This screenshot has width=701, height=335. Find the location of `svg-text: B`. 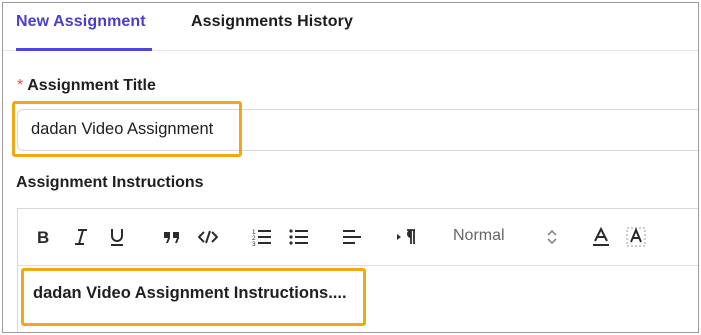

svg-text: B is located at coordinates (43, 237).